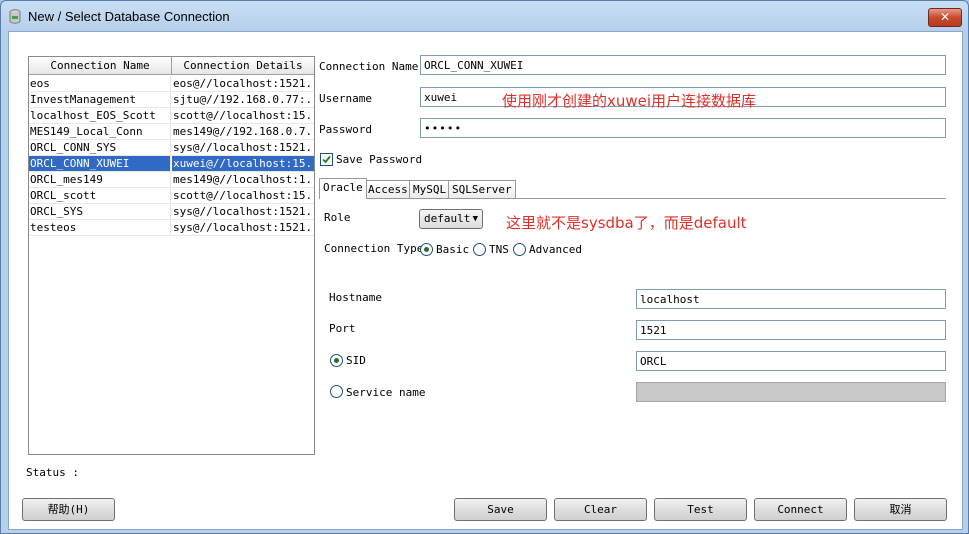 The height and width of the screenshot is (534, 969). Describe the element at coordinates (100, 132) in the screenshot. I see `connection-name-cell: MES149_Local_Conn` at that location.